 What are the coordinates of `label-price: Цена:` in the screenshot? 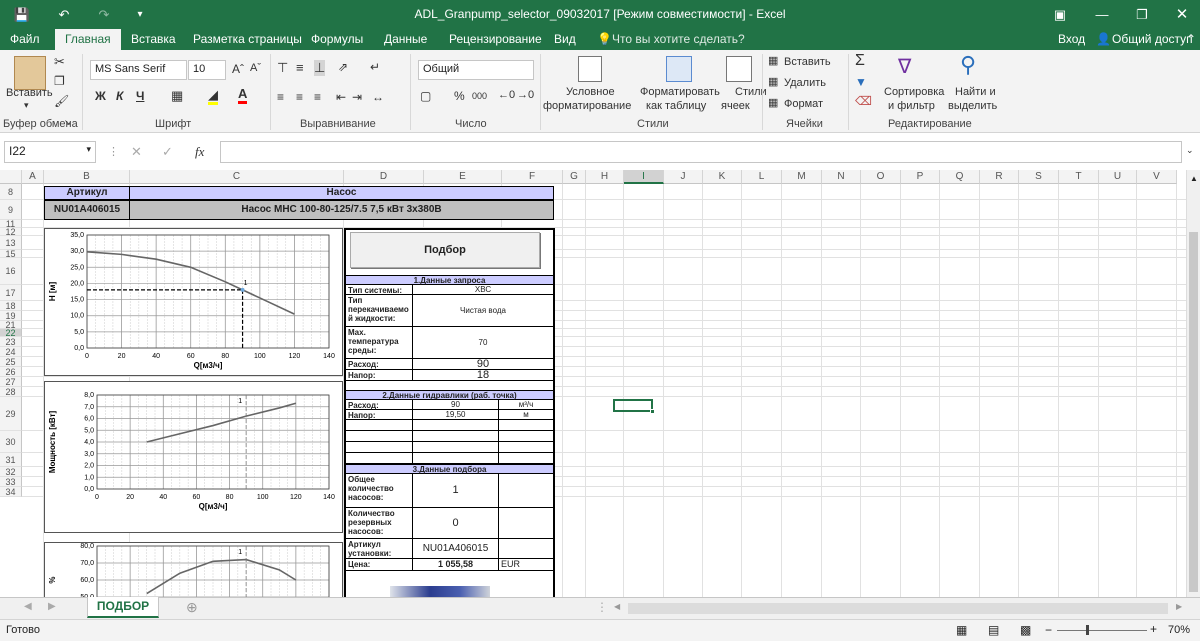 It's located at (379, 565).